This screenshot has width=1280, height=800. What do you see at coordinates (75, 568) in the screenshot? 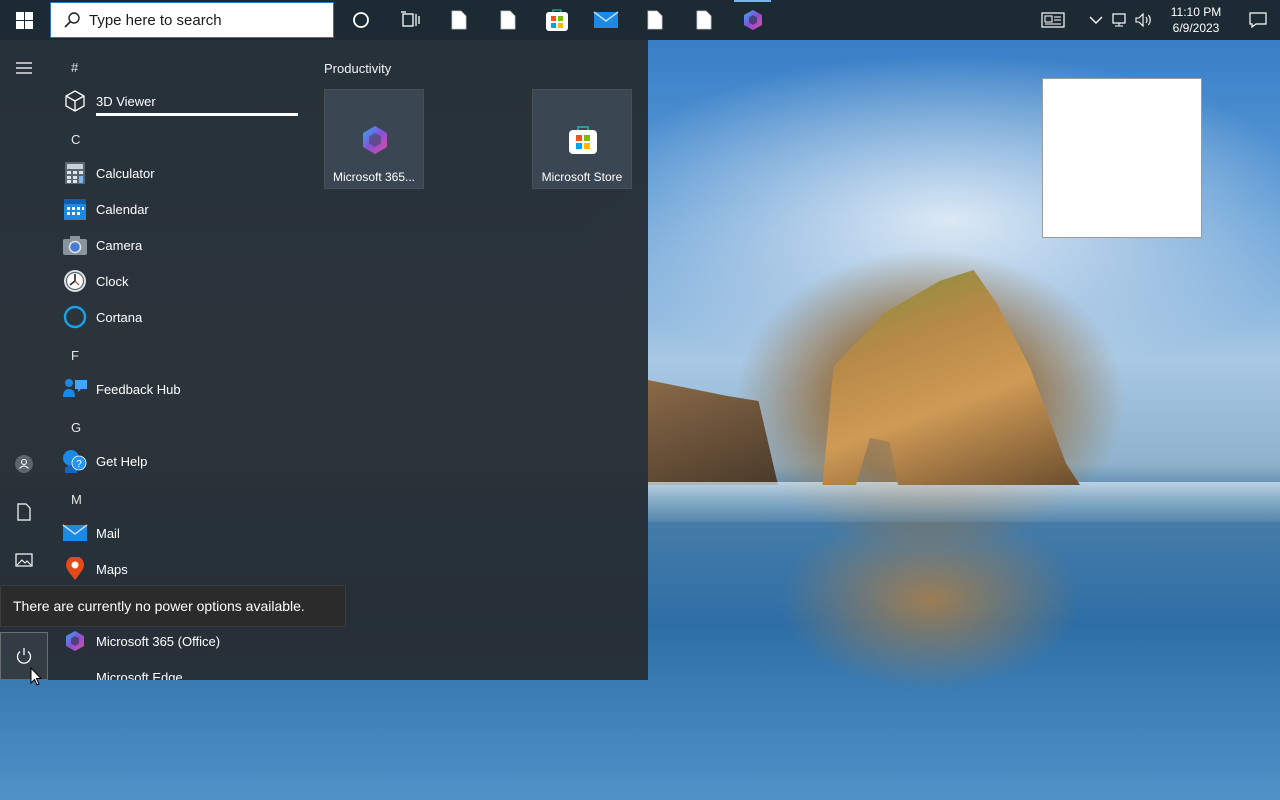
I see `maps-icon` at bounding box center [75, 568].